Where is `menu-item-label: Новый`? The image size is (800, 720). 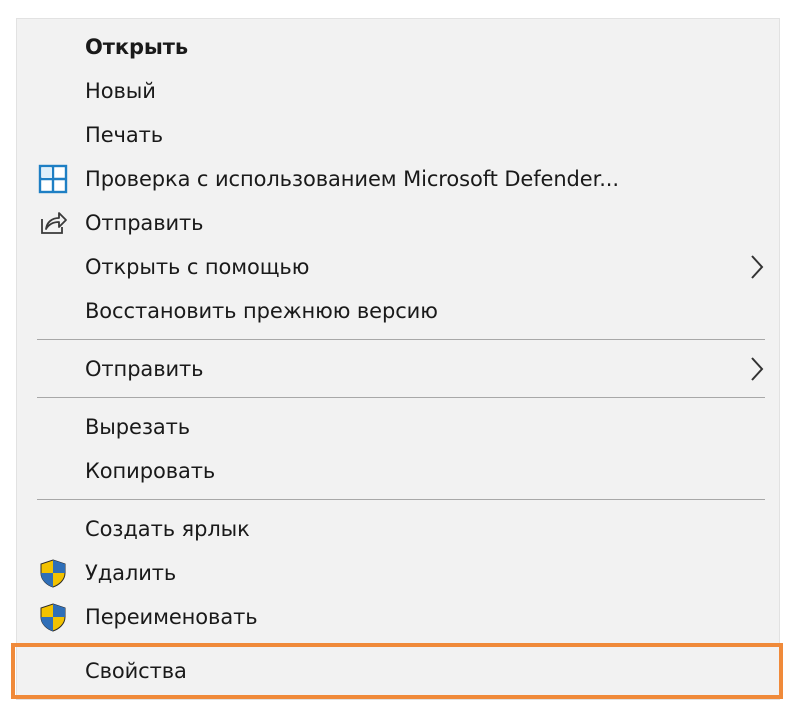 menu-item-label: Новый is located at coordinates (120, 91).